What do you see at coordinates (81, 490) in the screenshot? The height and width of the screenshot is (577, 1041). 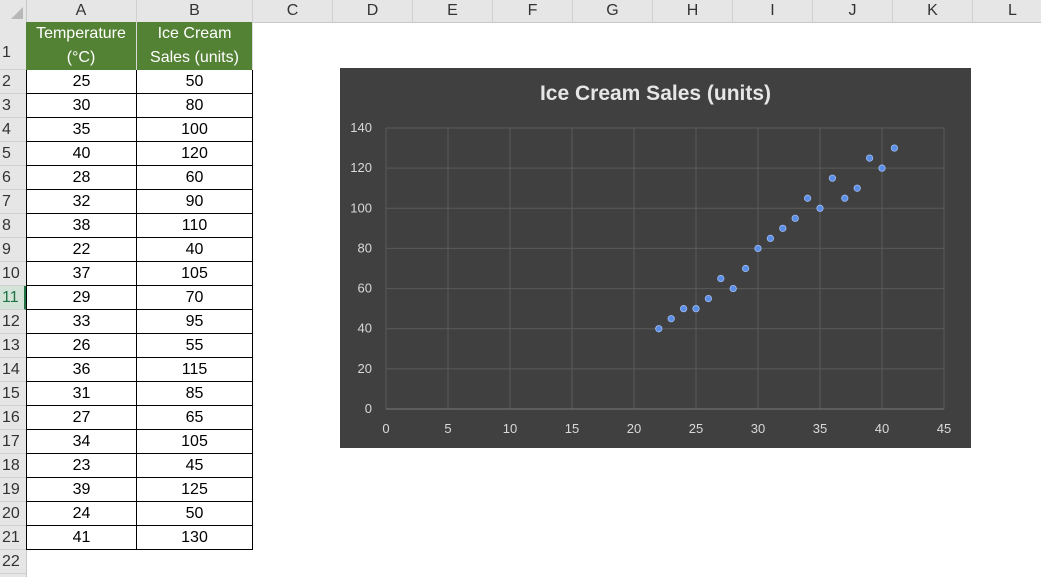 I see `table-cell: 39` at bounding box center [81, 490].